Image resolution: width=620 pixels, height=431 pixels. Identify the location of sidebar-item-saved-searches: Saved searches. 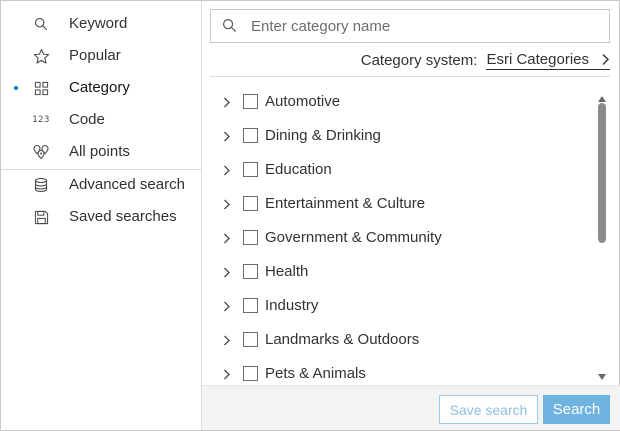
(101, 217).